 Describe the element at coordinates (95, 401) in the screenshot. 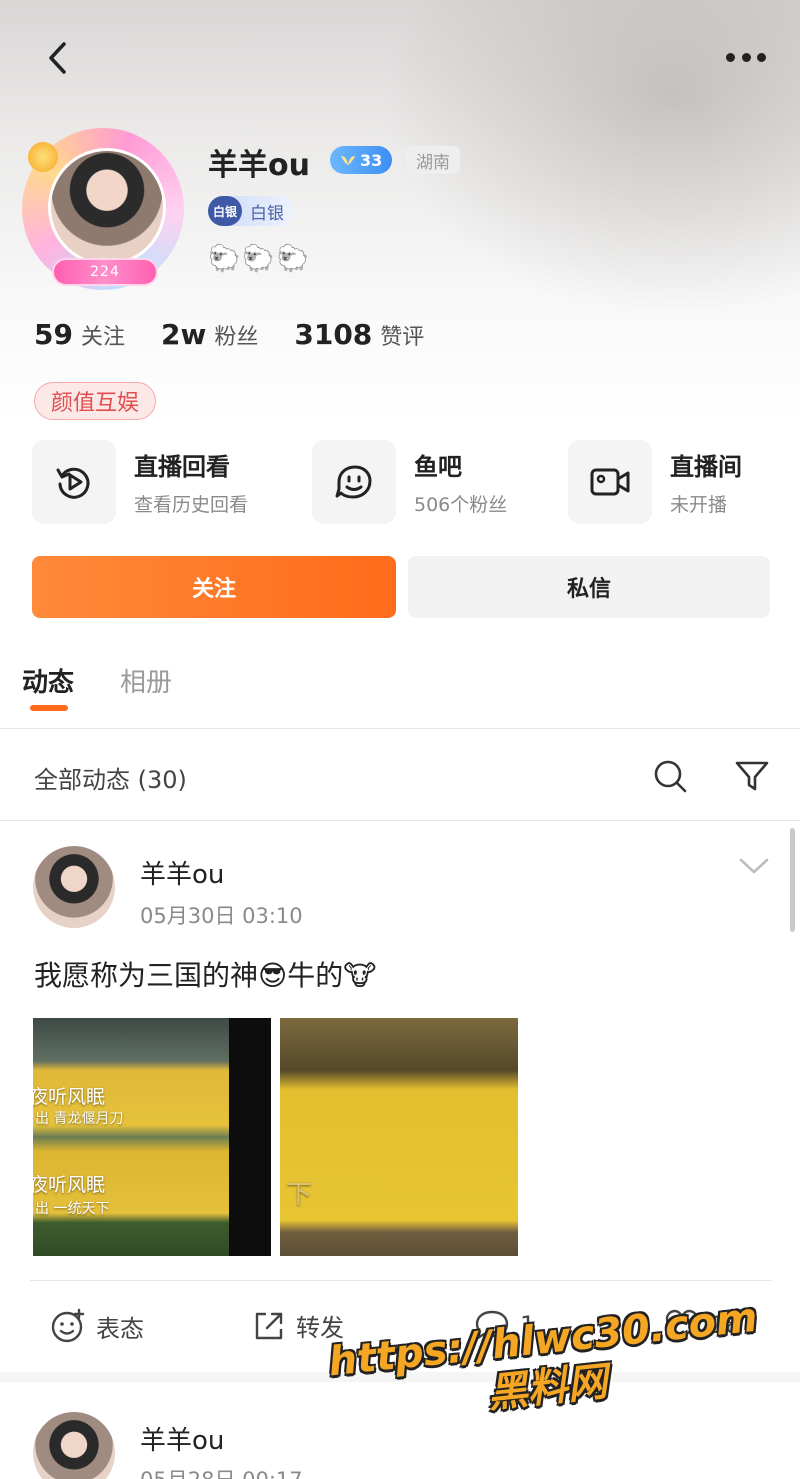

I see `category-tag: 颜值互娱` at that location.